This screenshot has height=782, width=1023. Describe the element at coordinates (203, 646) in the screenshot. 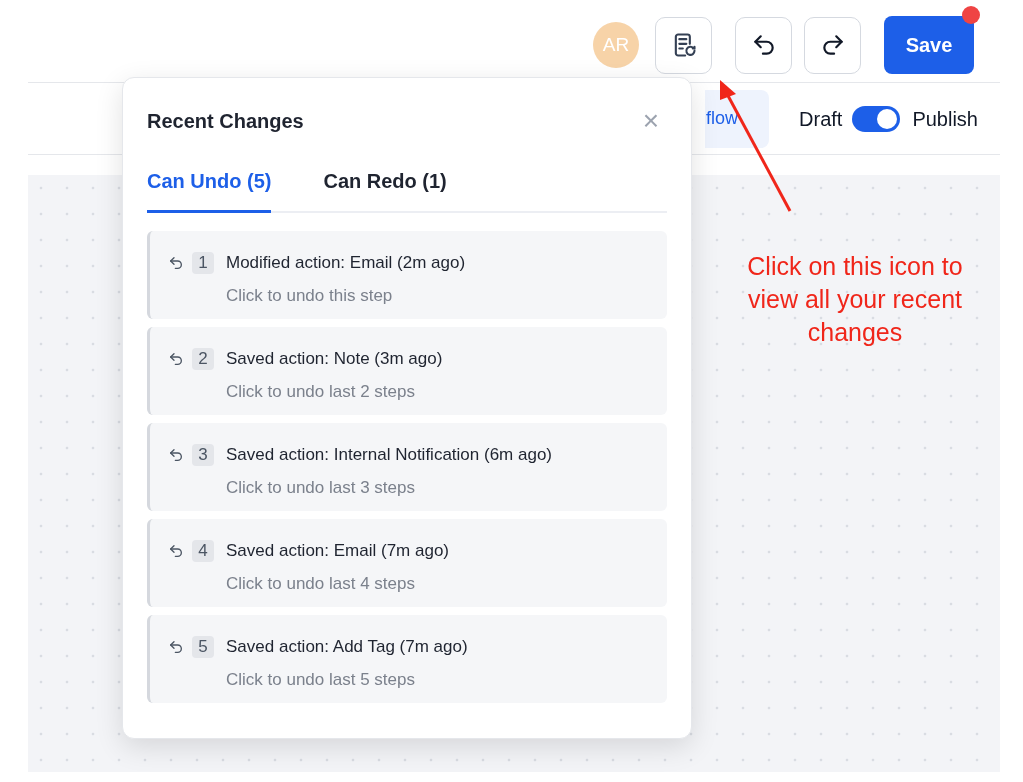

I see `step-number: 5` at that location.